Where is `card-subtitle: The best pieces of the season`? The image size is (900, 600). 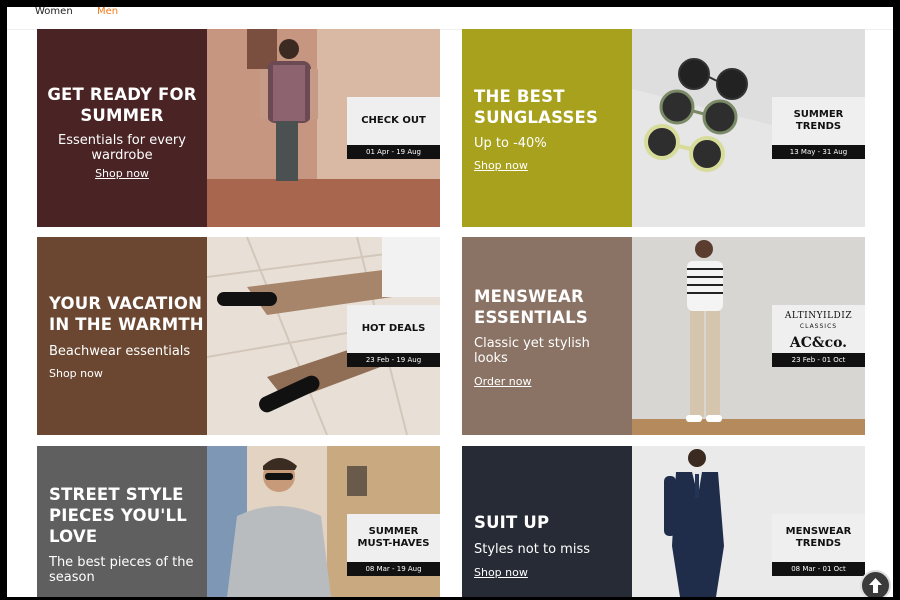
card-subtitle: The best pieces of the season is located at coordinates (121, 570).